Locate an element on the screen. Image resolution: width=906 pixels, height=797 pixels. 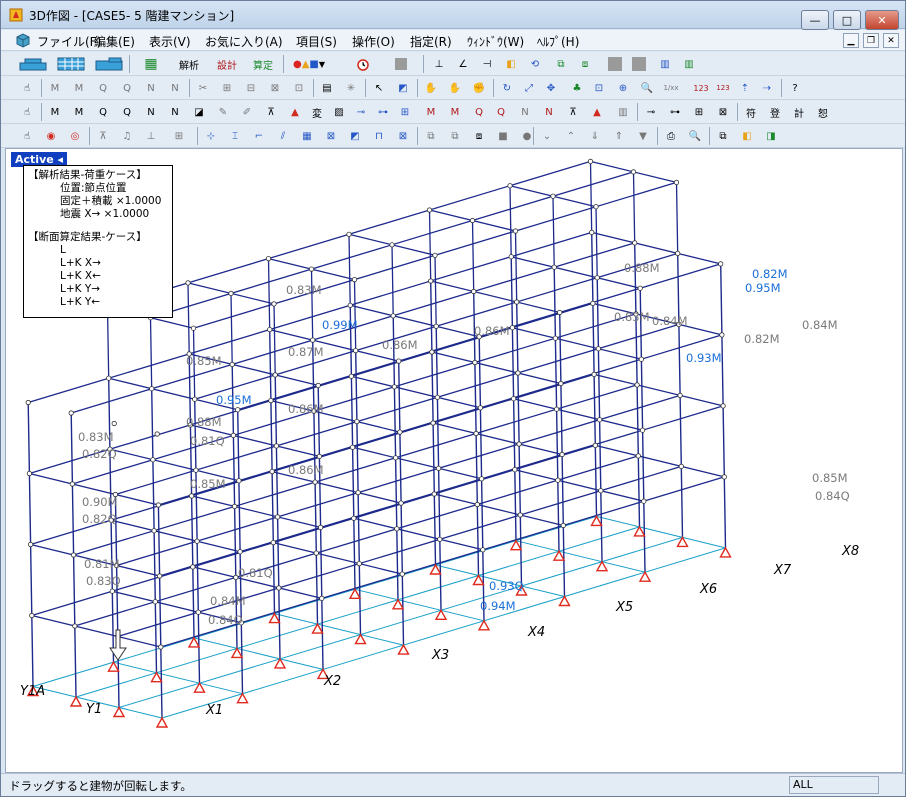
menu-file: ファイル(F) is located at coordinates (69, 41).